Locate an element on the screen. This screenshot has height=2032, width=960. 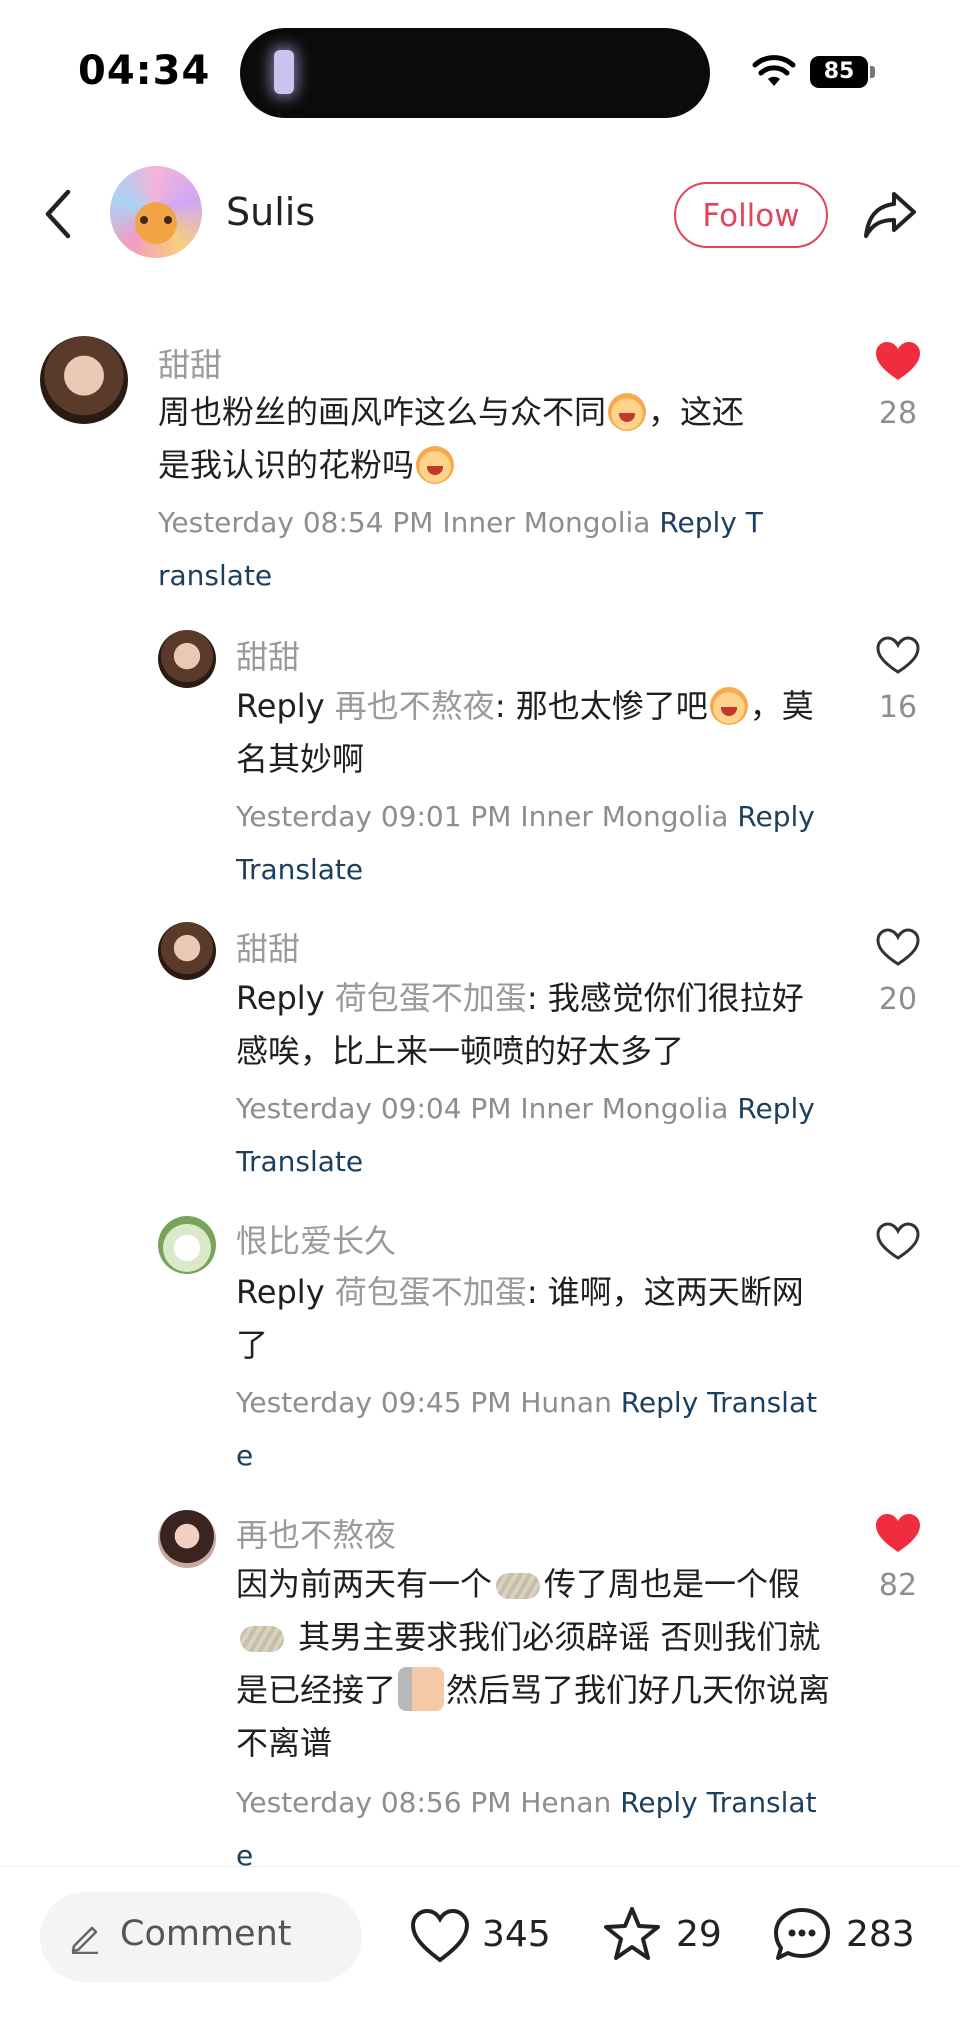
comment-text: Reply 再也不熬夜: 那也太惨了吧 ，莫名其妙啊 is located at coordinates (526, 733).